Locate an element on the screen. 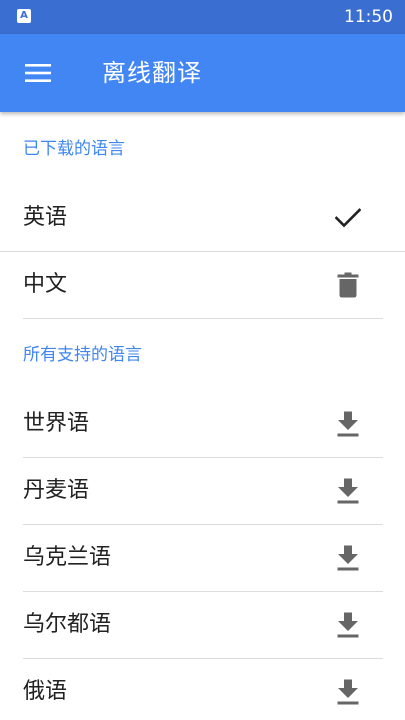  status-bar: A 11:50 is located at coordinates (202, 17).